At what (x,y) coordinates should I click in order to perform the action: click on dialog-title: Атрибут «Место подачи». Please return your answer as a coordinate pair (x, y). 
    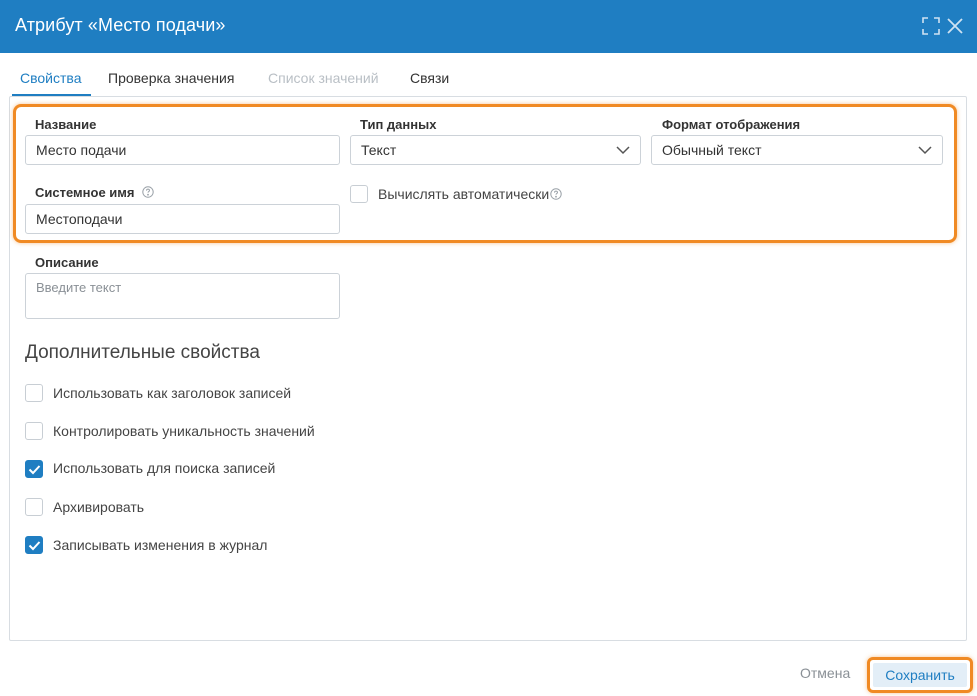
    Looking at the image, I should click on (120, 25).